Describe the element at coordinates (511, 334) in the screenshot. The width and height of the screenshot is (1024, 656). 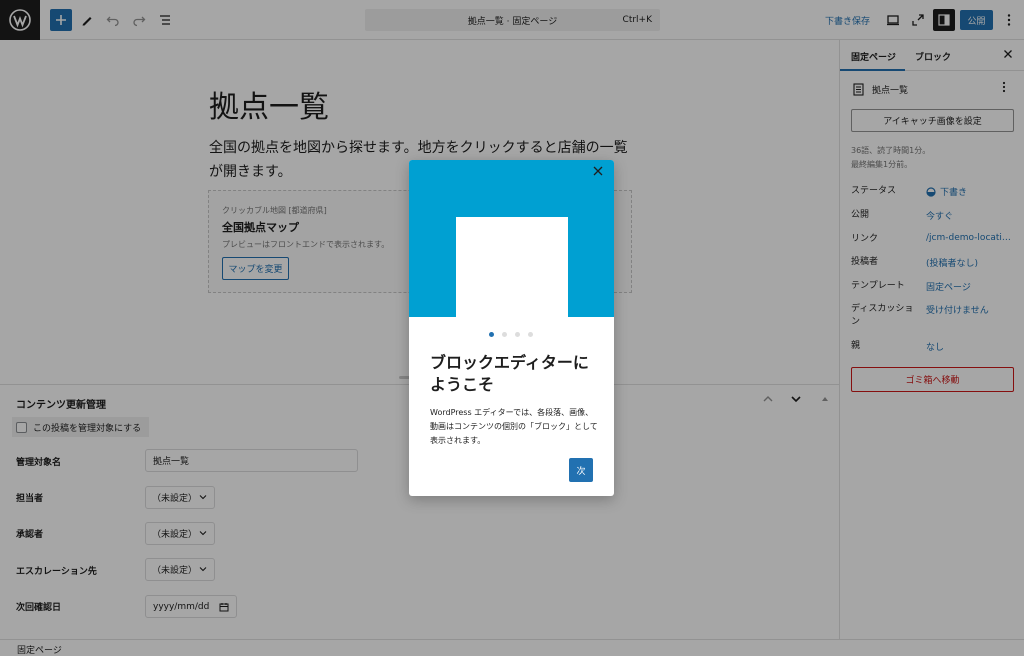
I see `page-indicator` at that location.